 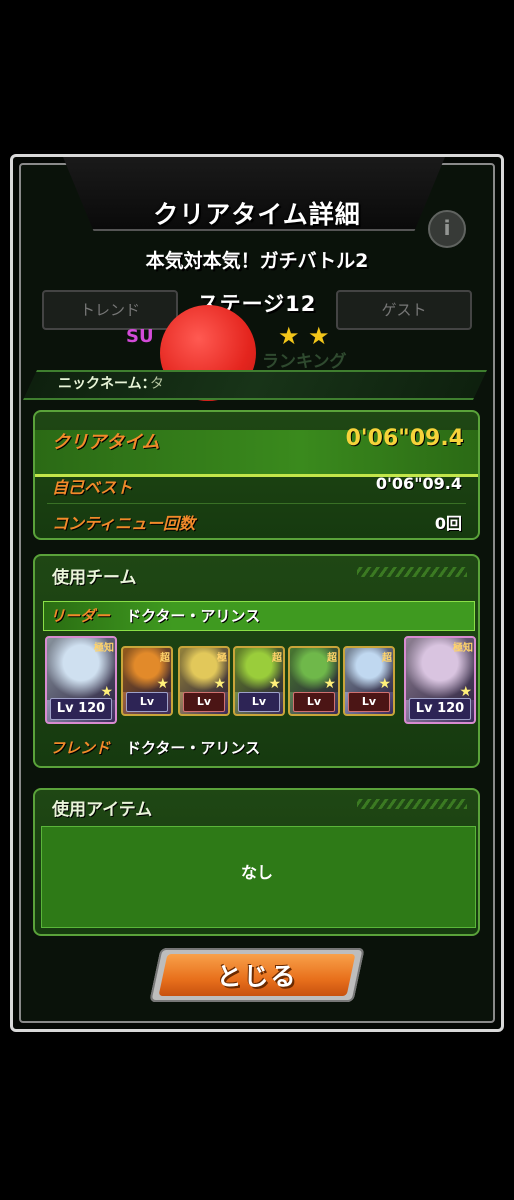 What do you see at coordinates (257, 261) in the screenshot?
I see `dialog-subtitle: 本気対本気！ガチバトル2` at bounding box center [257, 261].